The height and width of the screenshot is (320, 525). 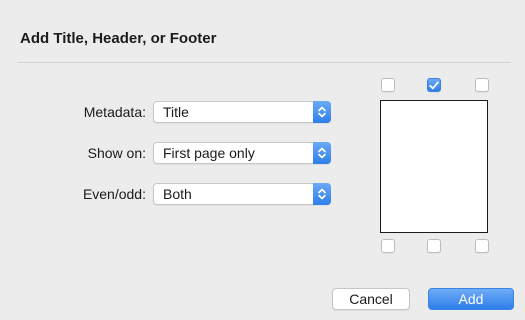 What do you see at coordinates (209, 153) in the screenshot?
I see `show-on-value: First page only` at bounding box center [209, 153].